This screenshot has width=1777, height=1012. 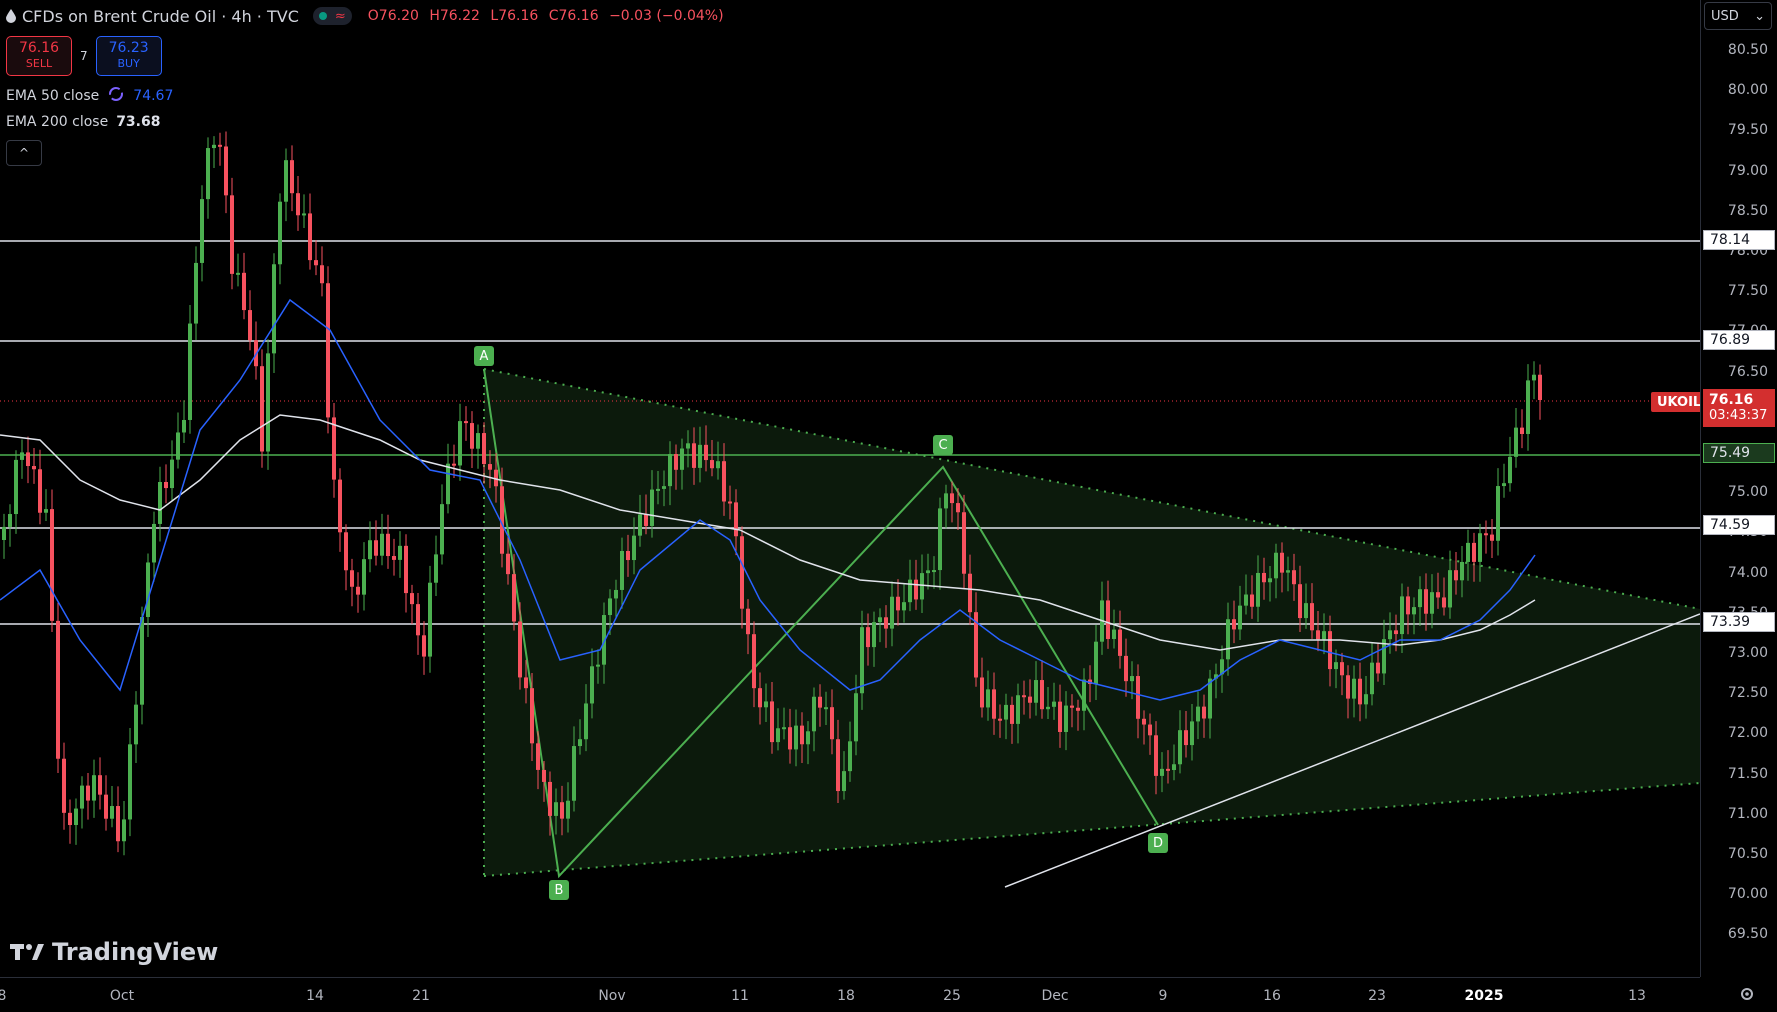 What do you see at coordinates (1637, 996) in the screenshot?
I see `time-tick-label: 13` at bounding box center [1637, 996].